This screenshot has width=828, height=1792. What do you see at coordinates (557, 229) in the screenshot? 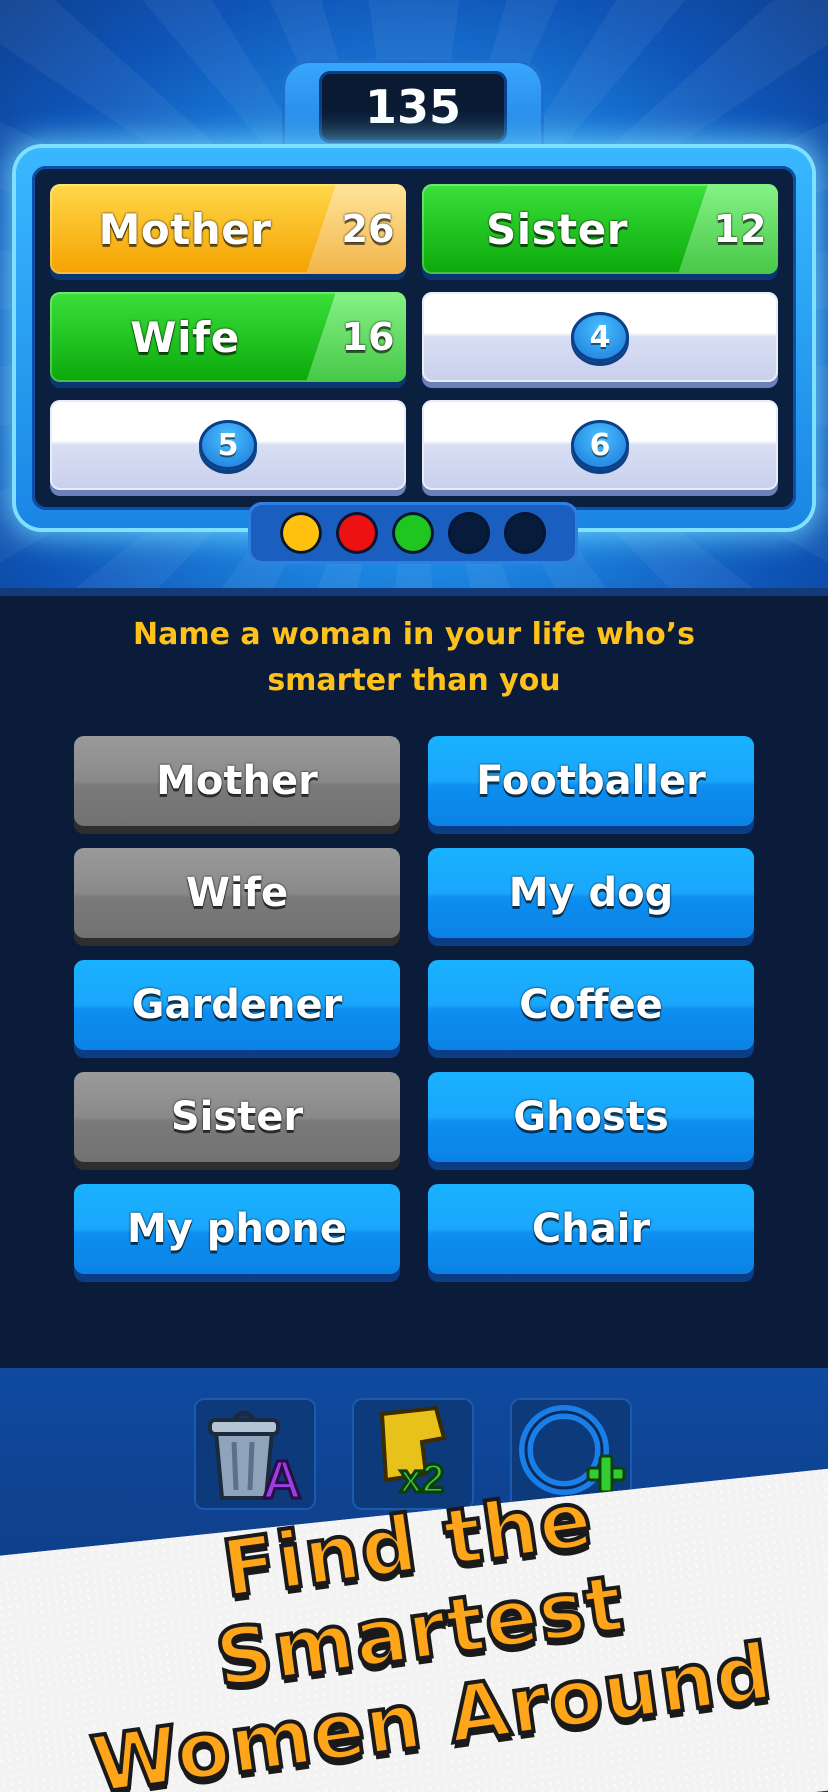
I see `tile-answer: Sister` at bounding box center [557, 229].